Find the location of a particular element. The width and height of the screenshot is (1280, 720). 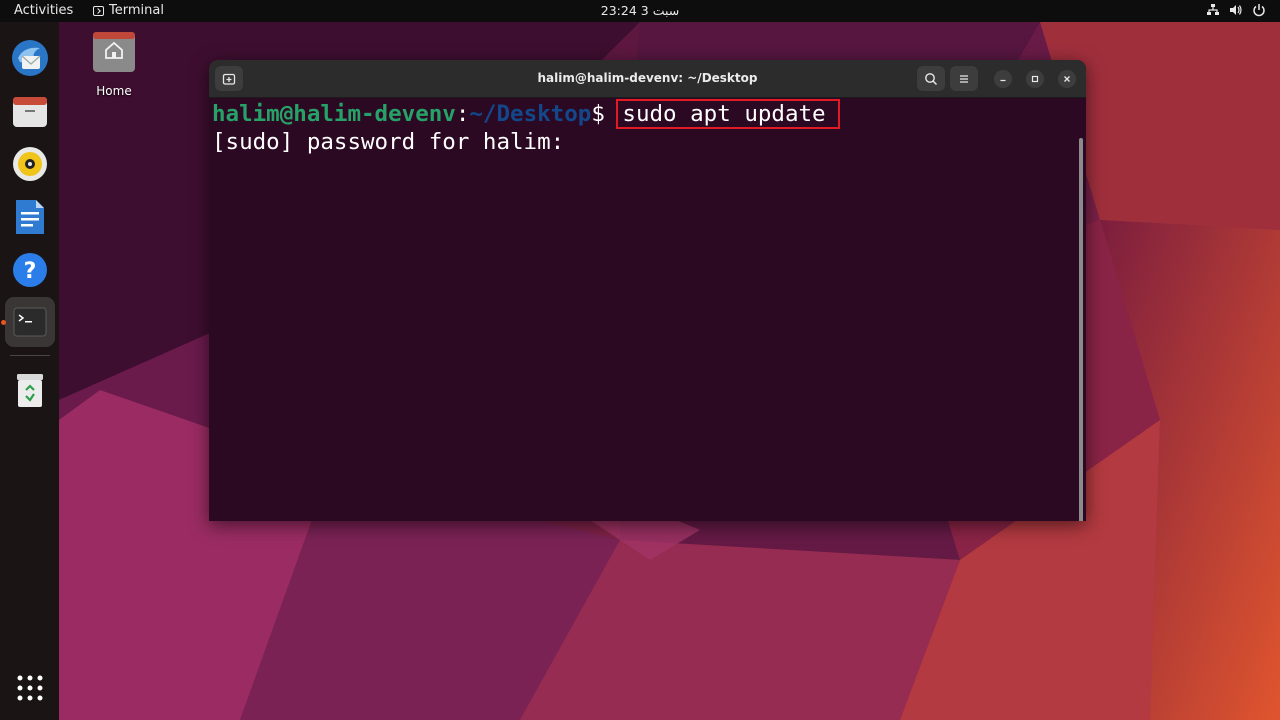

terminal-icon is located at coordinates (30, 322).